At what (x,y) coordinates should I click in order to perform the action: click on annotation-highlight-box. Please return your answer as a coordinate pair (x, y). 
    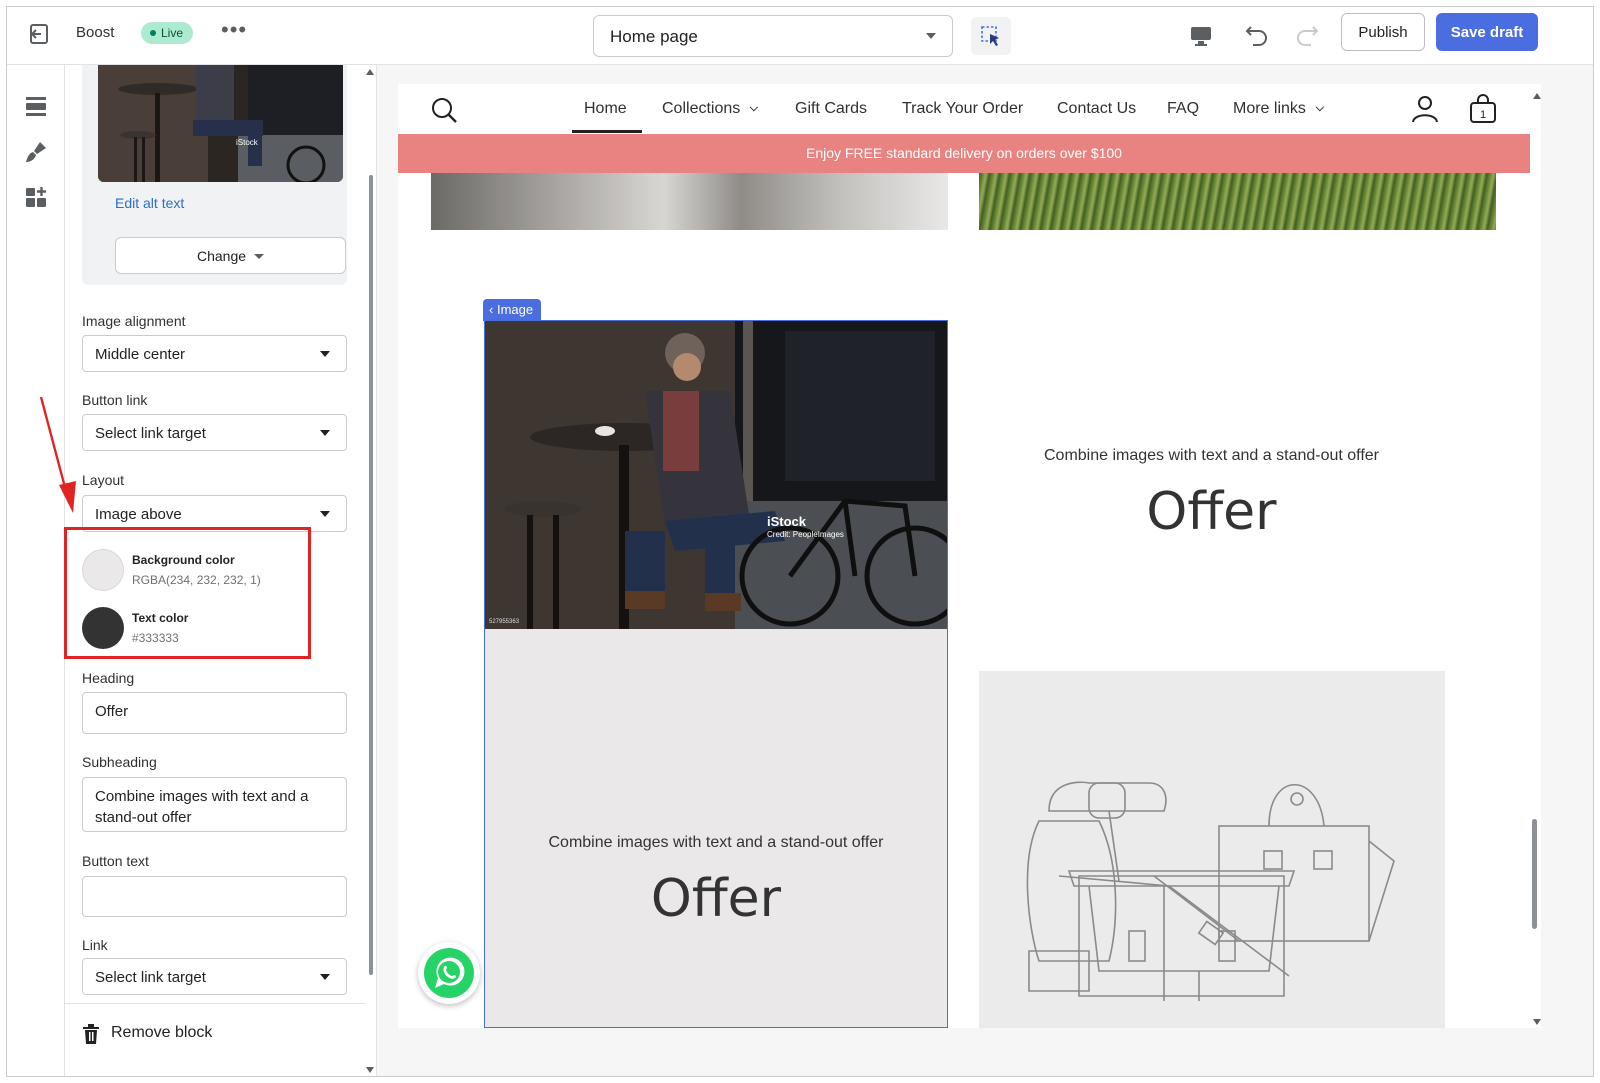
    Looking at the image, I should click on (187, 593).